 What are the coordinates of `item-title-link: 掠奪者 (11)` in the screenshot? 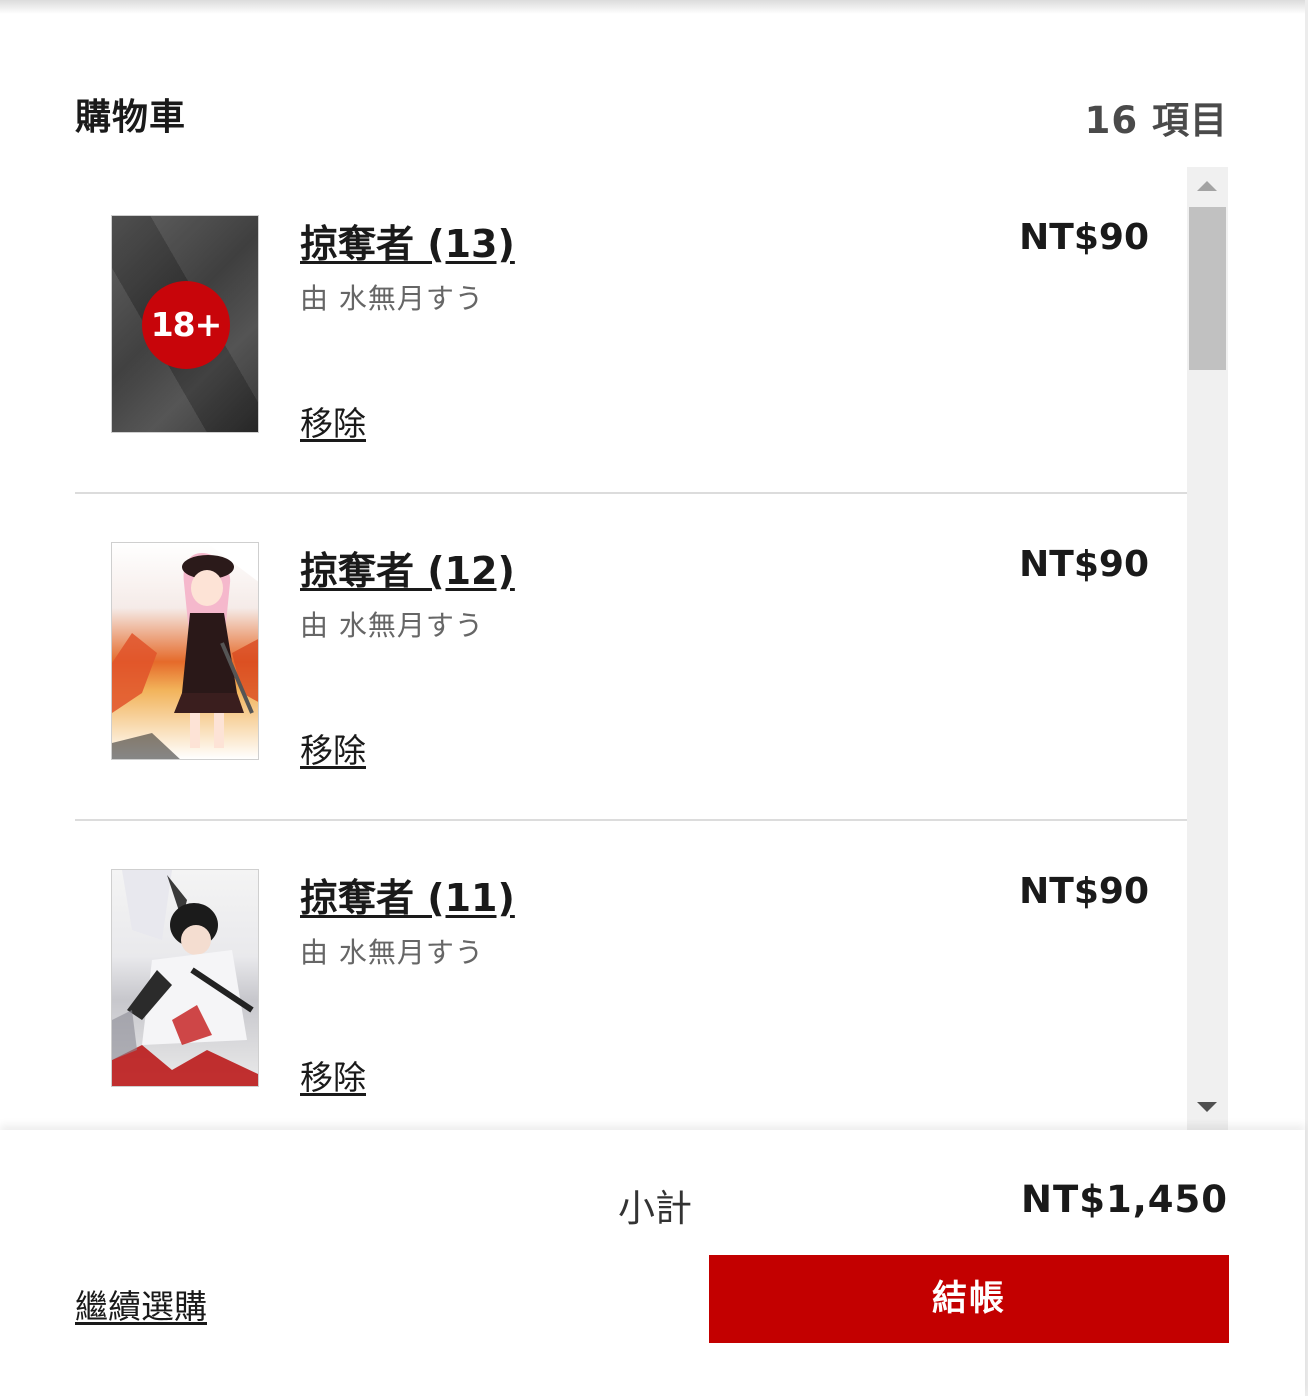 It's located at (407, 894).